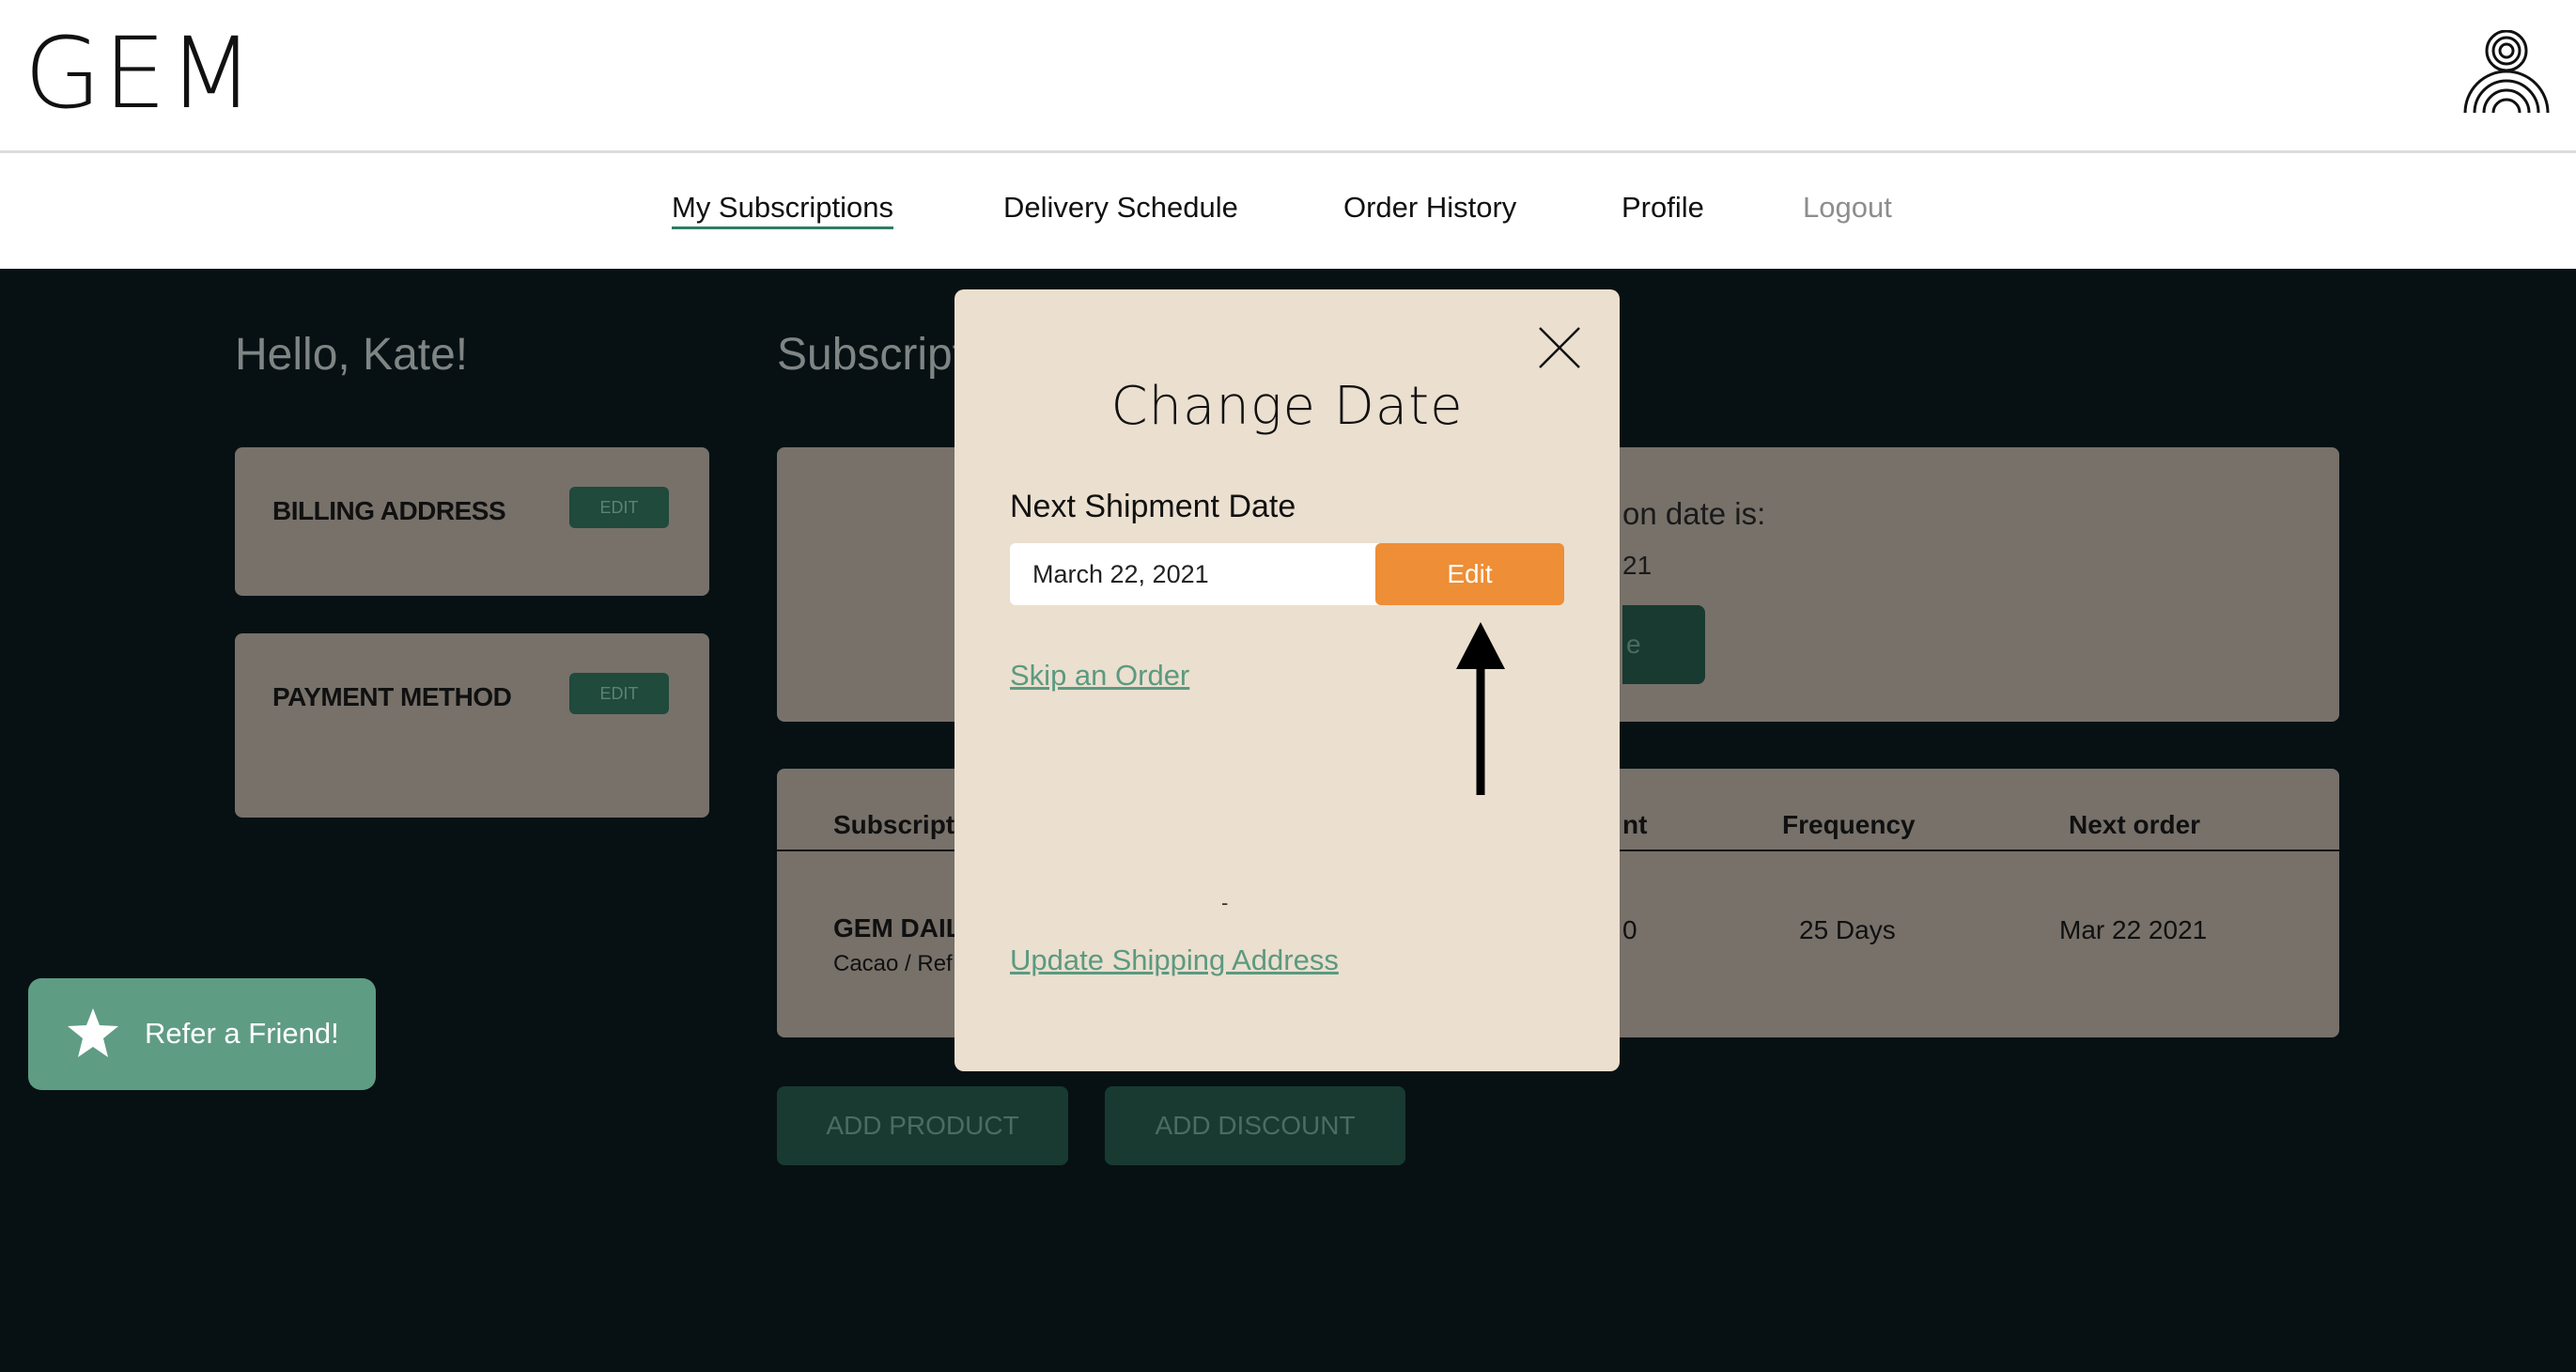 The width and height of the screenshot is (2576, 1372). Describe the element at coordinates (897, 824) in the screenshot. I see `header-subscription: Subscripti` at that location.